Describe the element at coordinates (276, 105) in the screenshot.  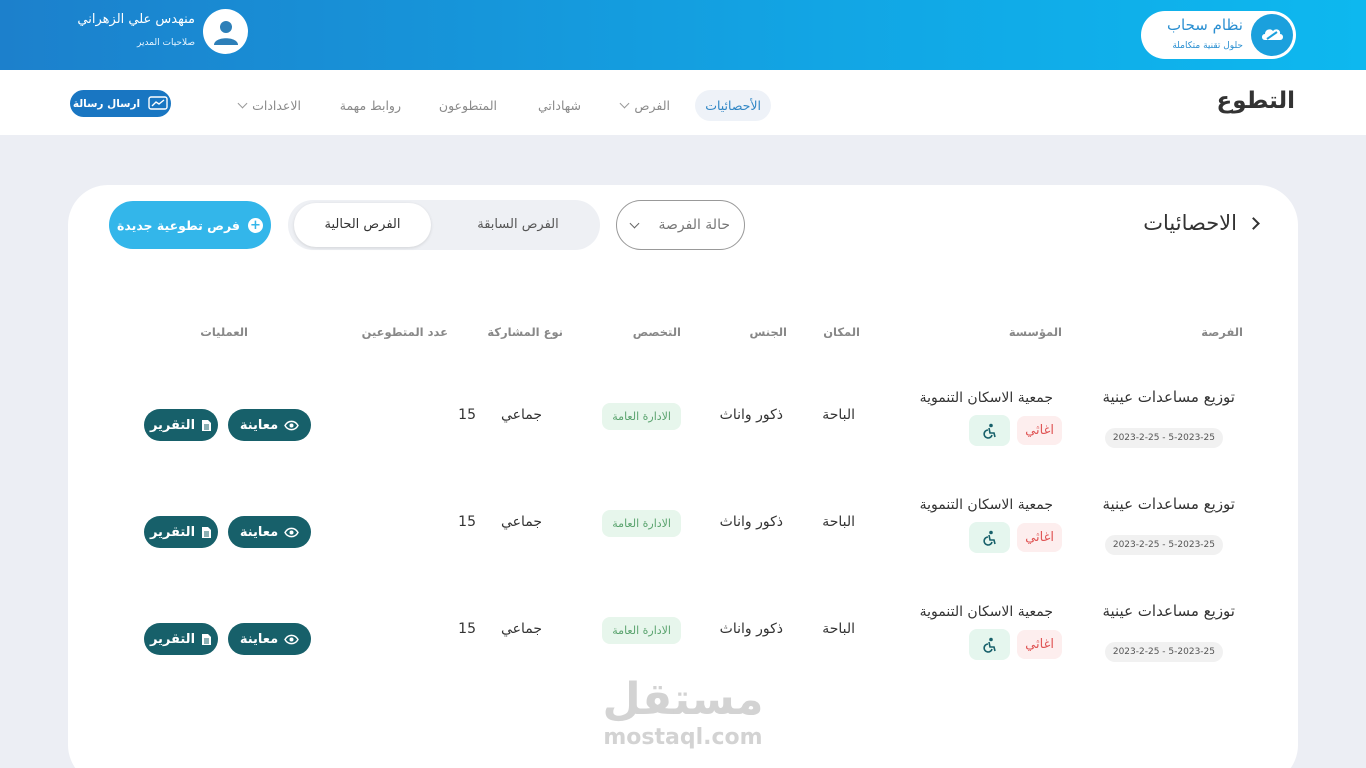
I see `nav-item-label: الاعدادات` at that location.